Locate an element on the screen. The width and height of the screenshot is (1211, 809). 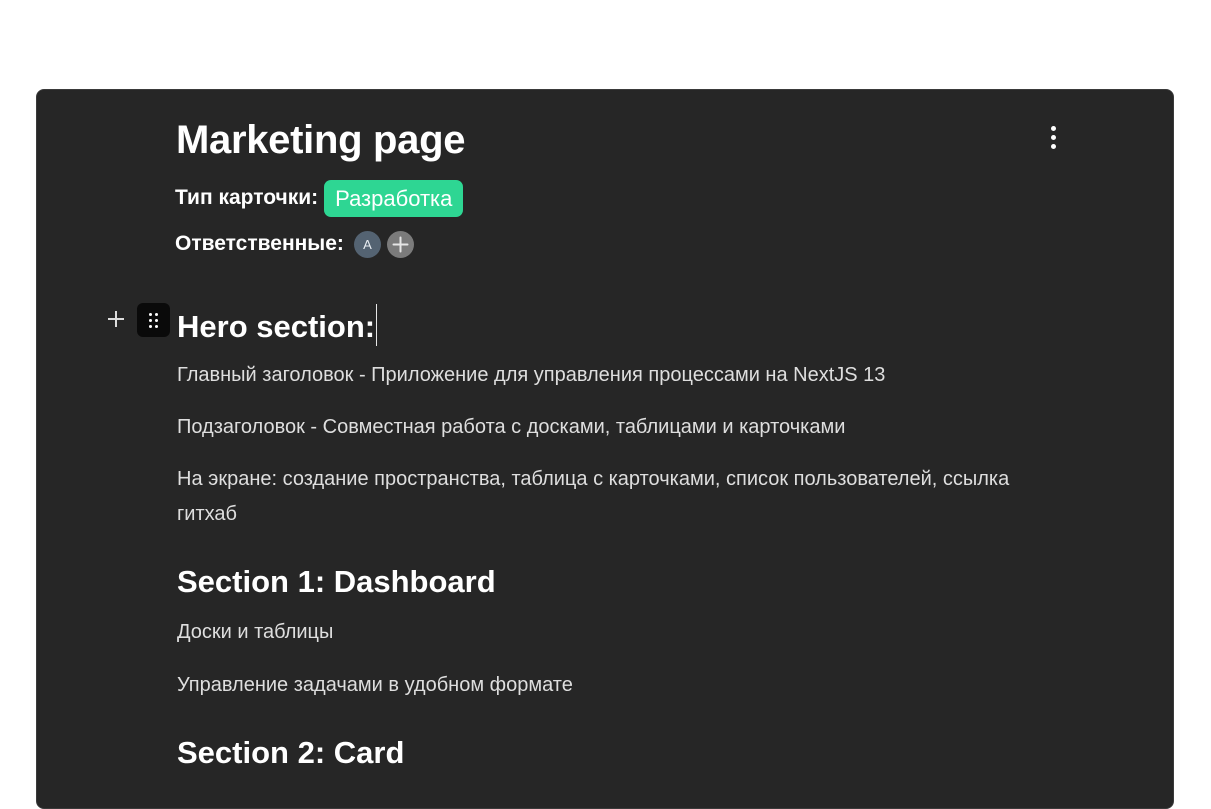
block-paragraph: Доски и таблицы is located at coordinates (607, 632).